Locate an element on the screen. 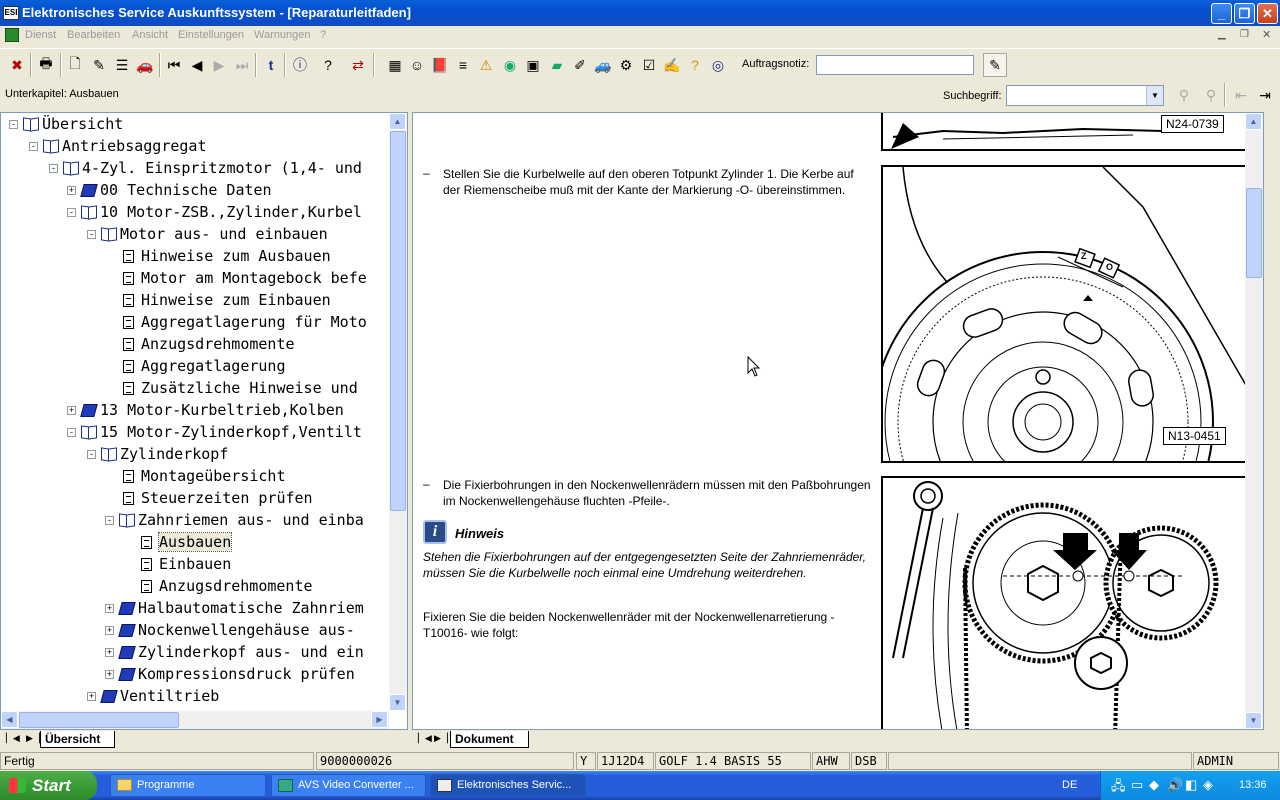 Image resolution: width=1280 pixels, height=800 pixels. print-icon: 🖶 is located at coordinates (46, 65).